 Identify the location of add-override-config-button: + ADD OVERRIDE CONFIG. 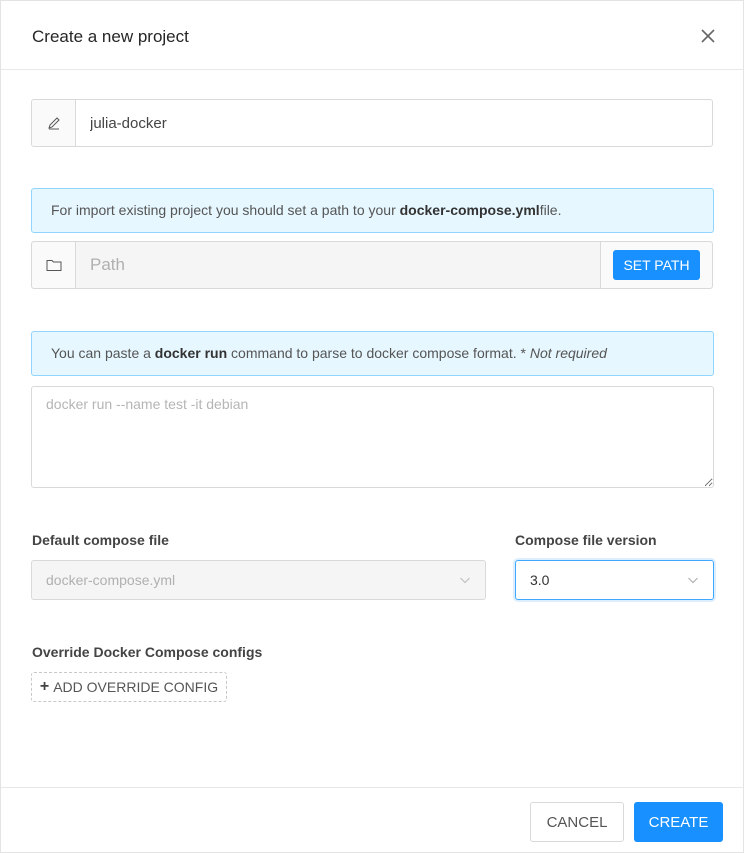
(129, 687).